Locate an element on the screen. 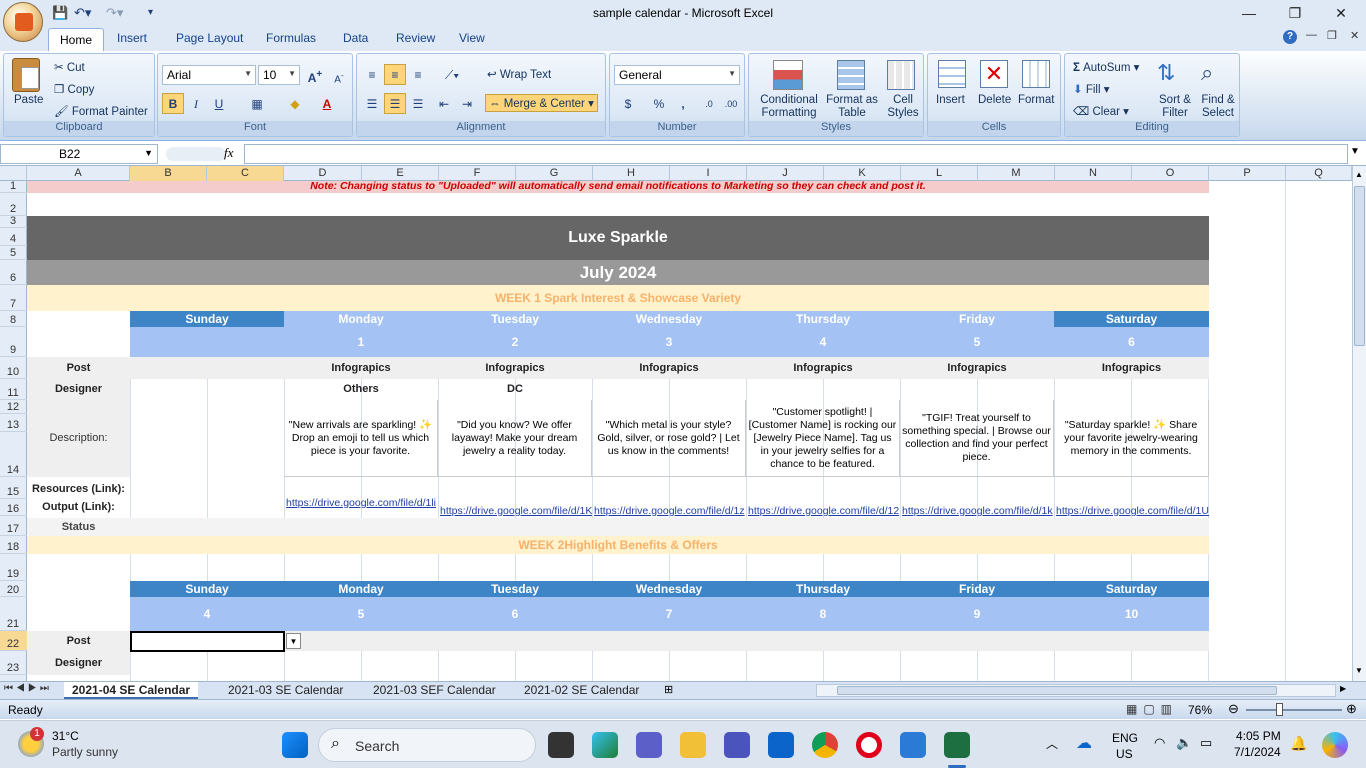 This screenshot has width=1366, height=768. scroll-right-icon: ▶ is located at coordinates (1343, 688).